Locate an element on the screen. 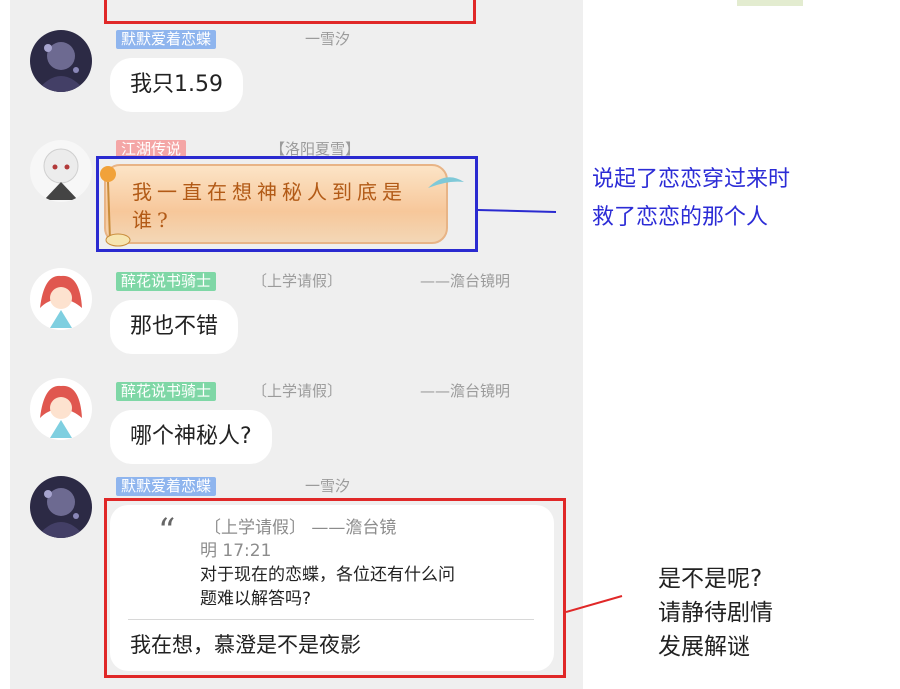 The width and height of the screenshot is (900, 689). message-bubble: 哪个神秘人? is located at coordinates (191, 437).